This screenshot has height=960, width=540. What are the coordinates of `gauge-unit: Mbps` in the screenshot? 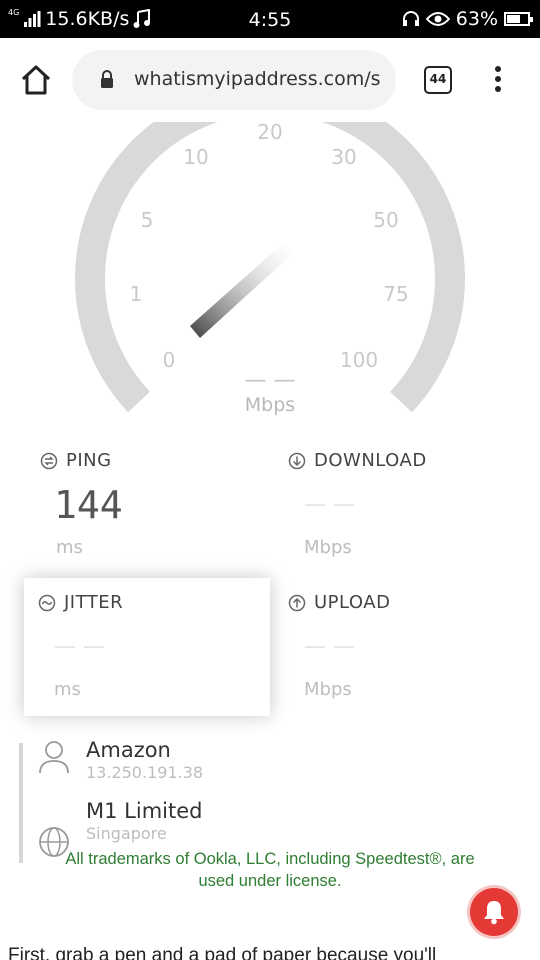 It's located at (270, 405).